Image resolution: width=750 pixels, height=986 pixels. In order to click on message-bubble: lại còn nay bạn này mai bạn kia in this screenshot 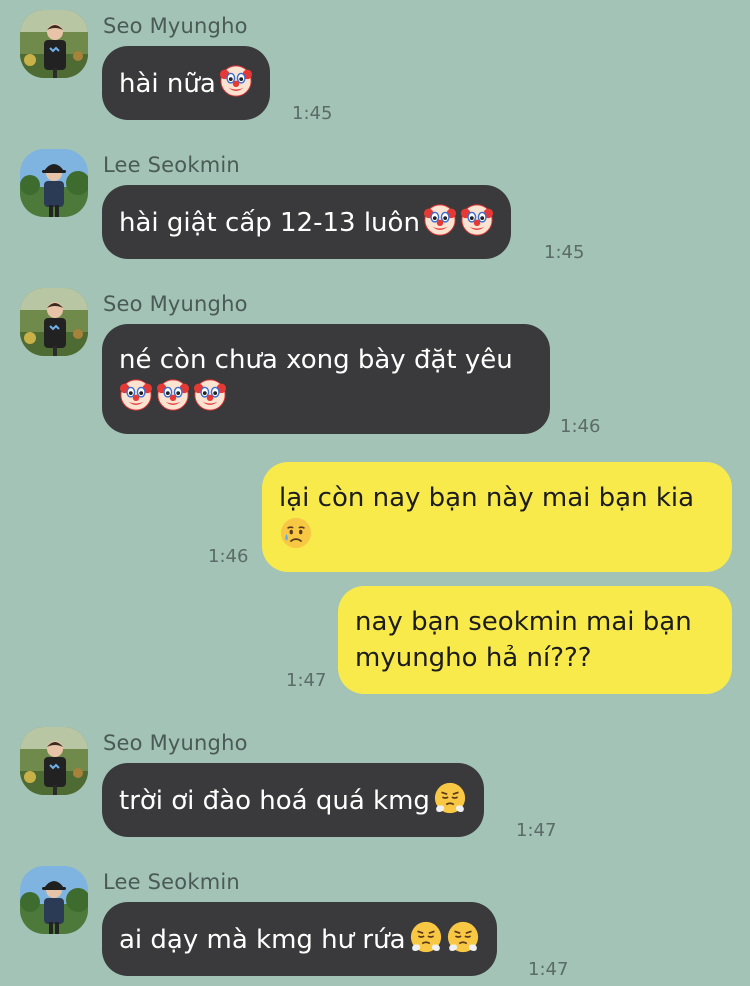, I will do `click(497, 517)`.